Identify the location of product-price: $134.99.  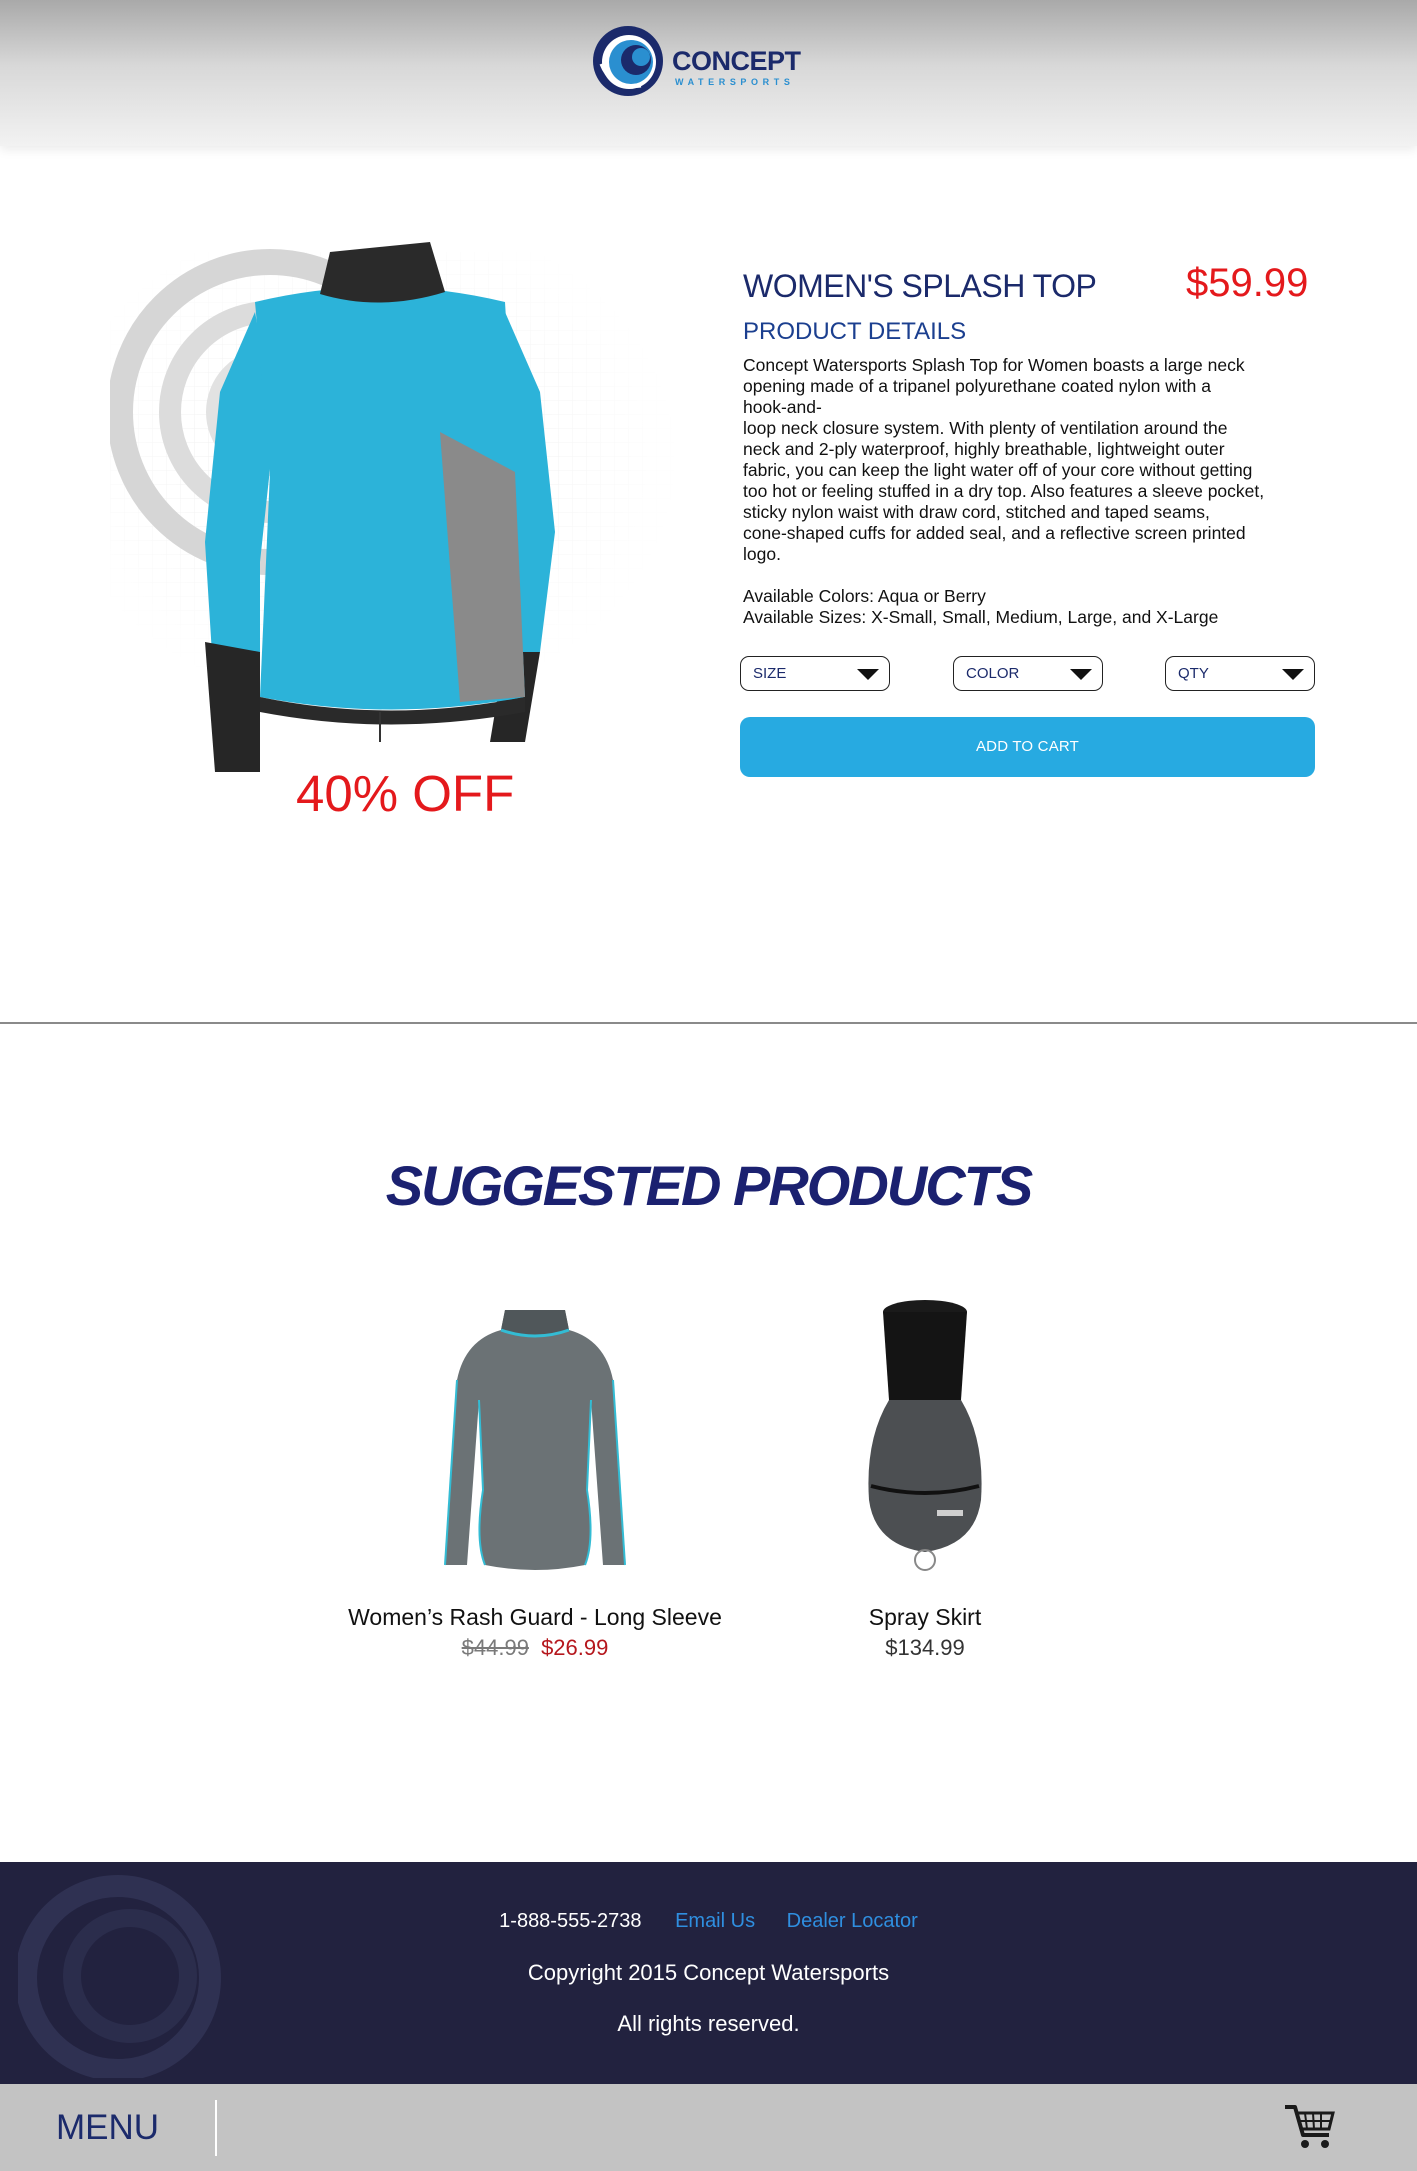
(925, 1647).